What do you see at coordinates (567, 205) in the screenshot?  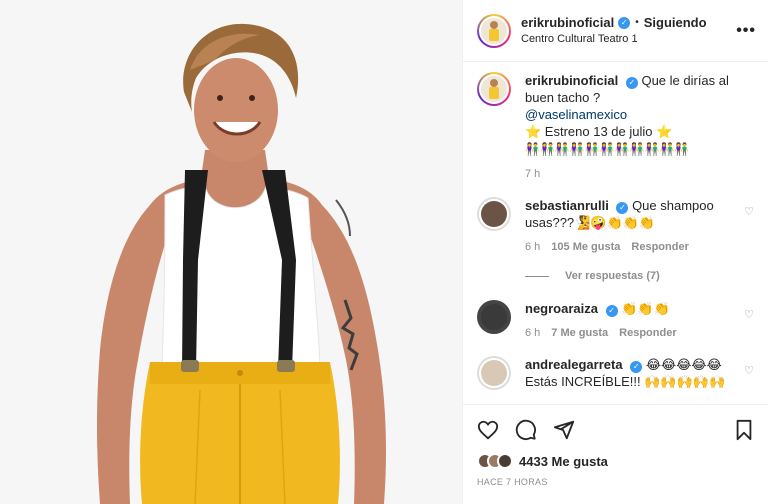 I see `commenter-username: sebastianrulli` at bounding box center [567, 205].